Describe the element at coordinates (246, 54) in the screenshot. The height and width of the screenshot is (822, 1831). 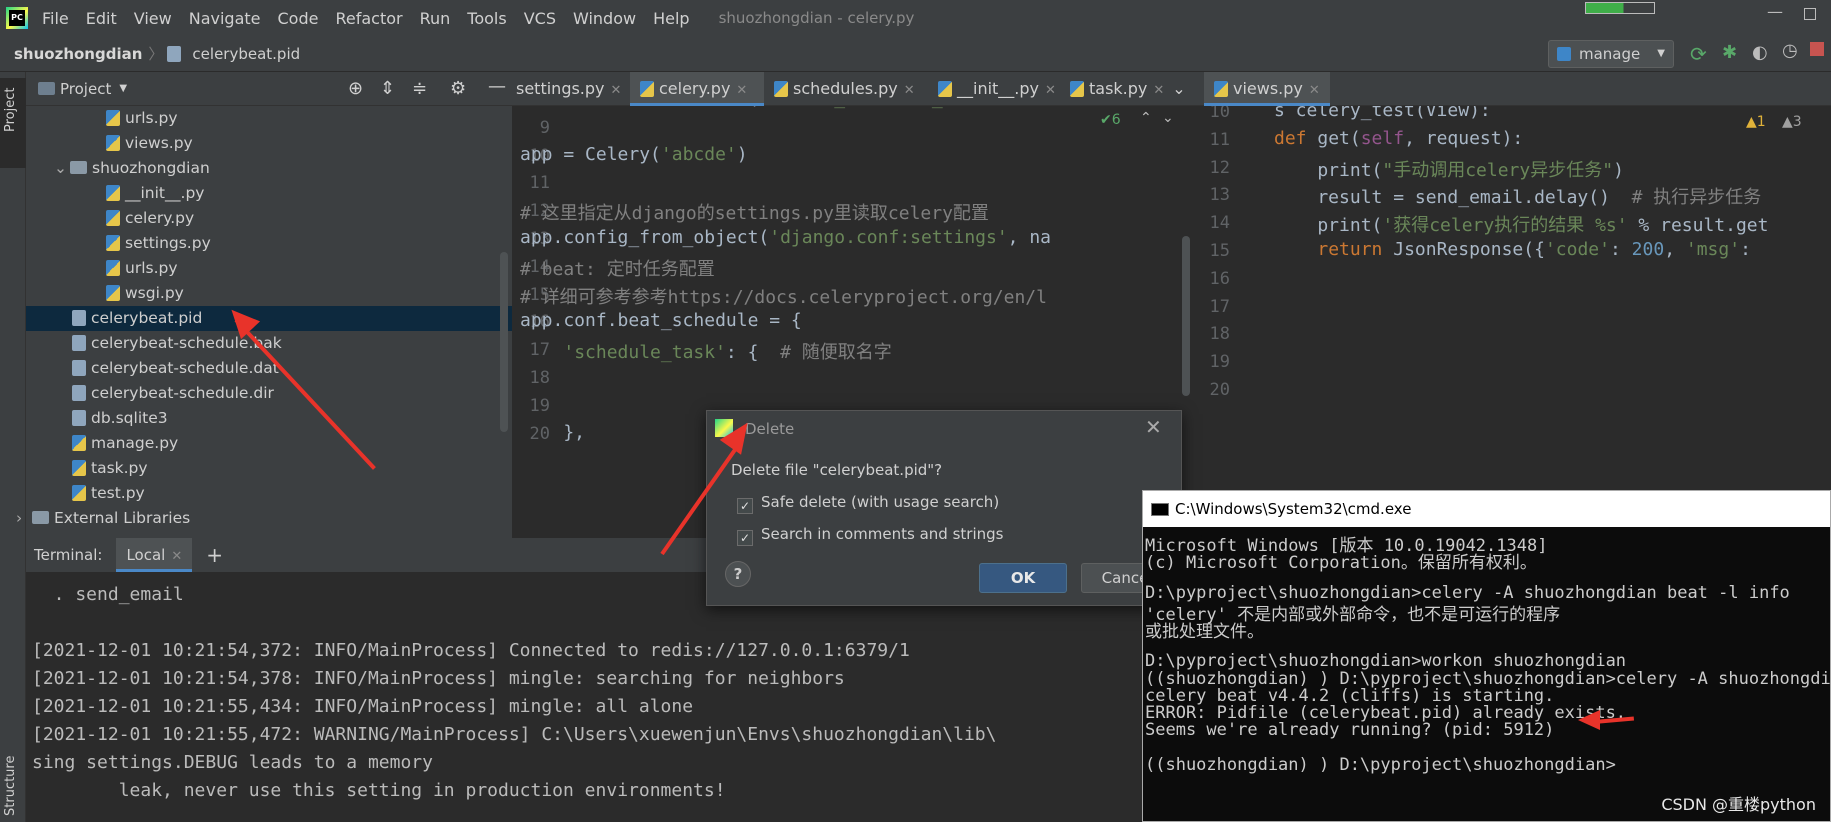
I see `breadcrumb-file: celerybeat.pid` at that location.